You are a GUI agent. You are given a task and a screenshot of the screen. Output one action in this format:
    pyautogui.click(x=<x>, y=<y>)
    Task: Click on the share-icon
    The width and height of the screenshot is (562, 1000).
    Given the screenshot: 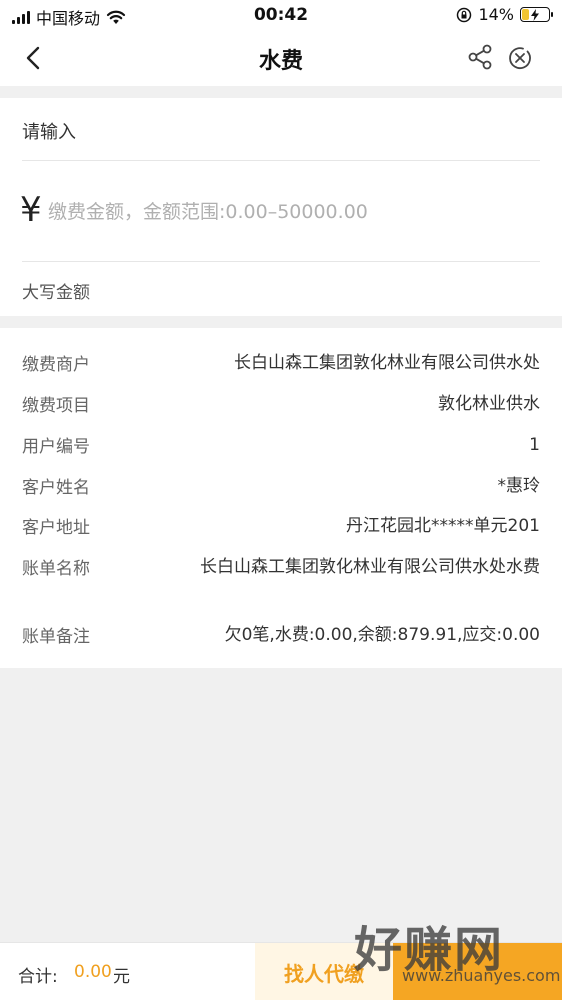 What is the action you would take?
    pyautogui.click(x=480, y=57)
    